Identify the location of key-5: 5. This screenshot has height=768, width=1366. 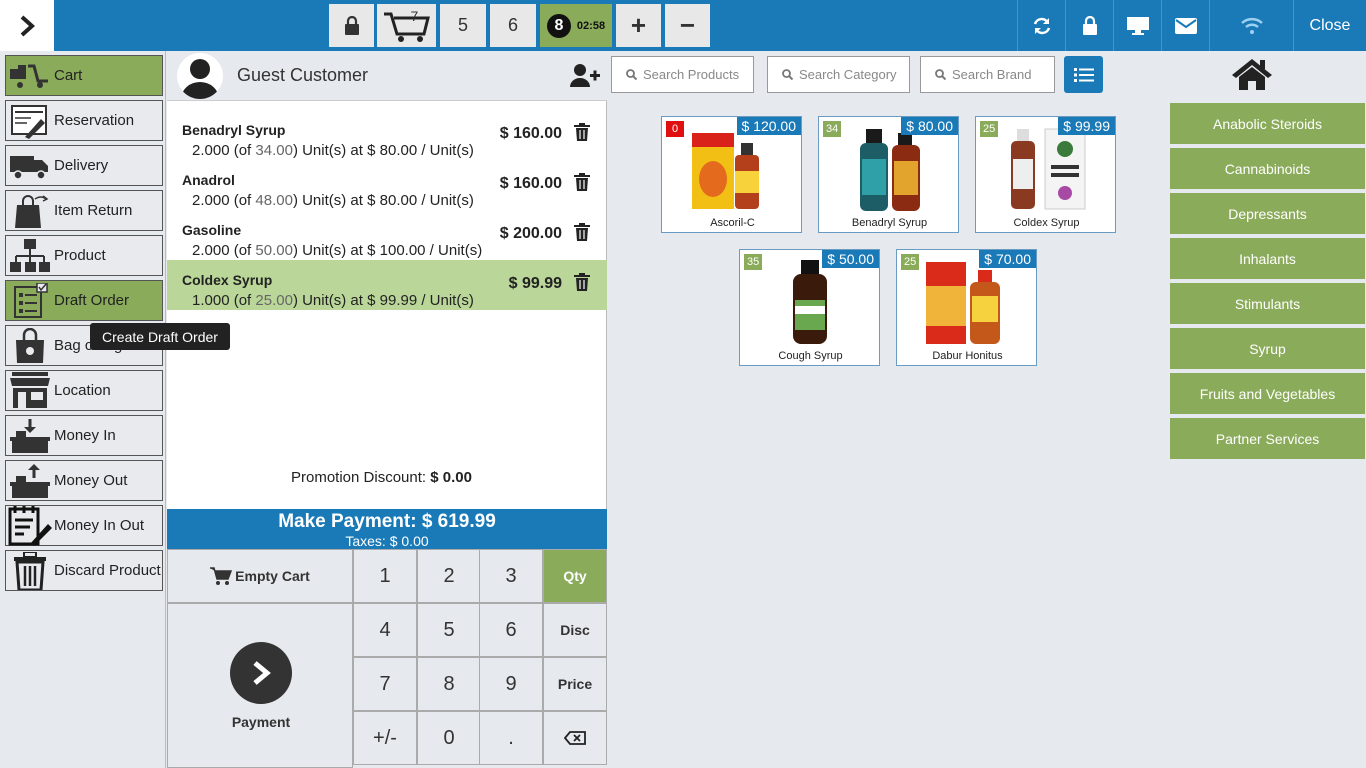
(449, 630).